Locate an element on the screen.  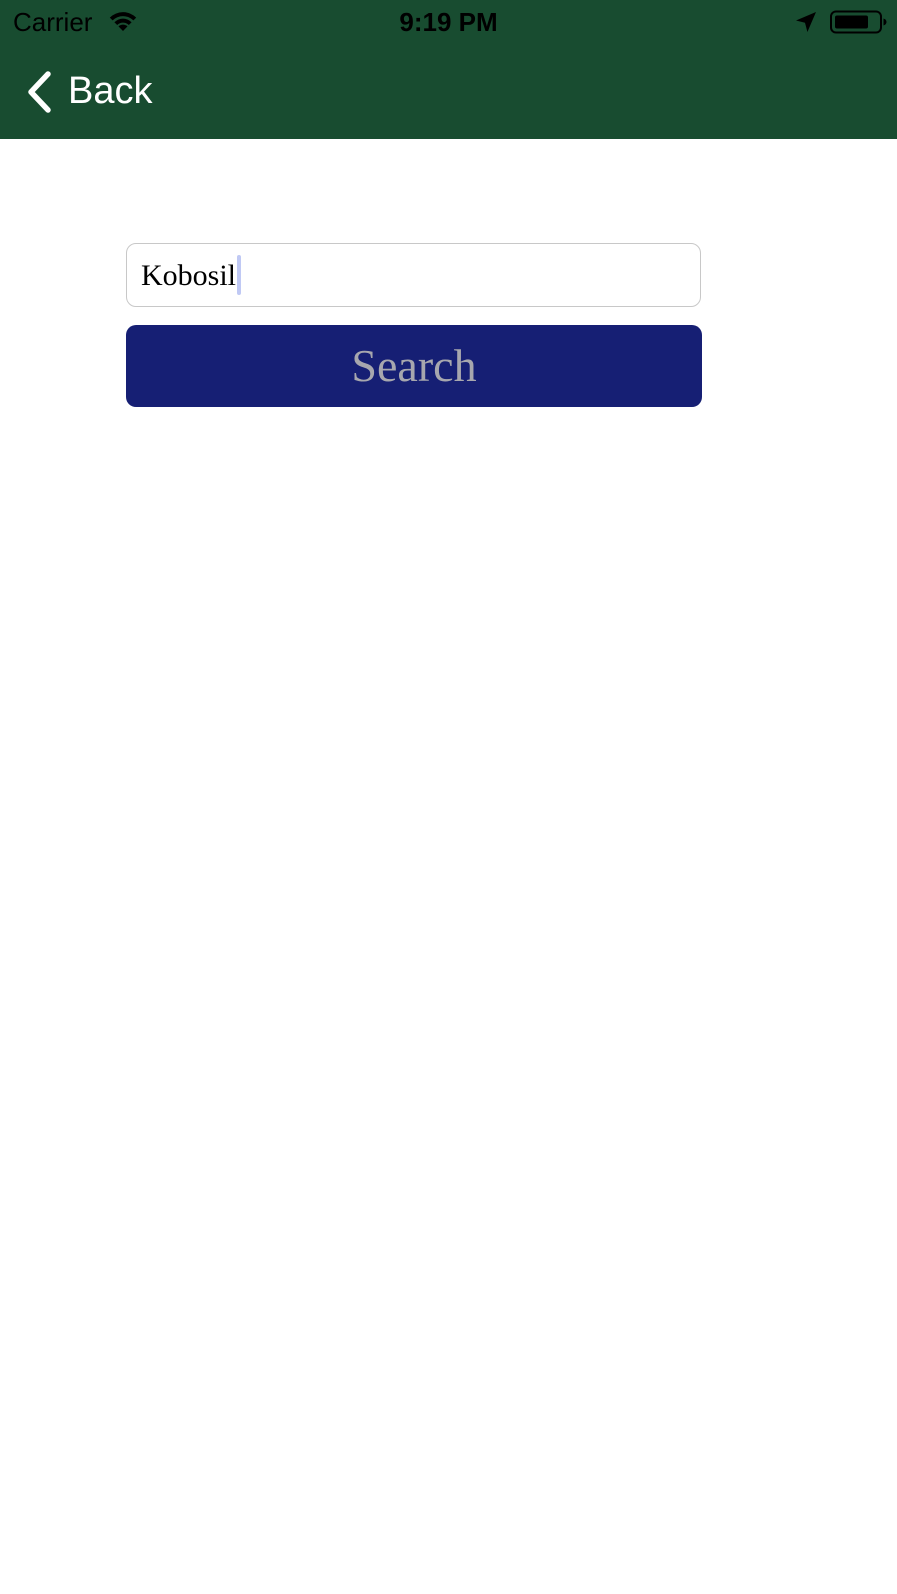
navigation-bar: Carrier 9:19 PM Back is located at coordinates (448, 69).